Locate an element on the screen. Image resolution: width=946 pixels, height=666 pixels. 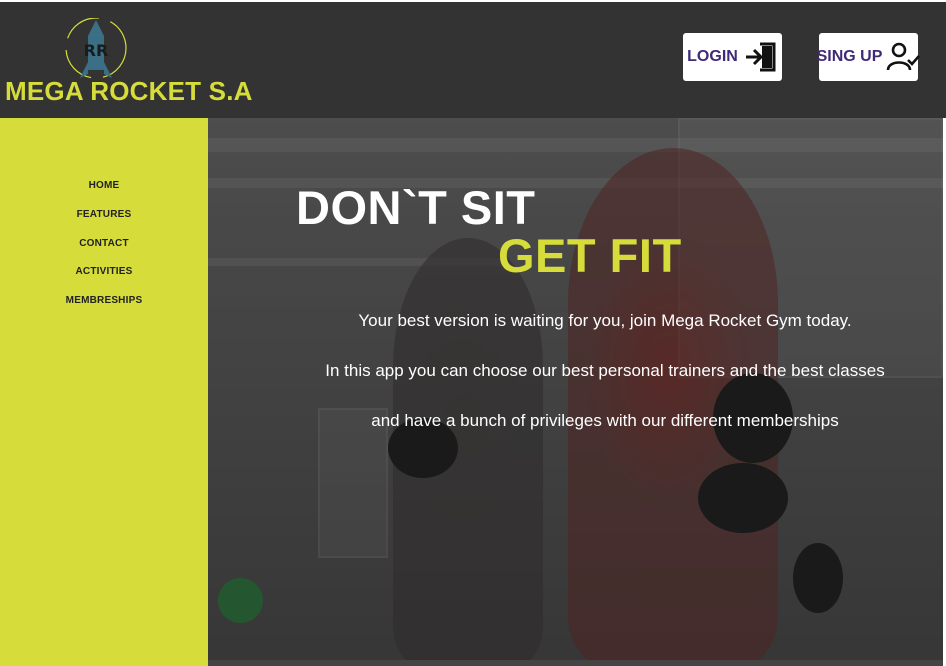
brand-name: MEGA ROCKET S.A is located at coordinates (129, 91).